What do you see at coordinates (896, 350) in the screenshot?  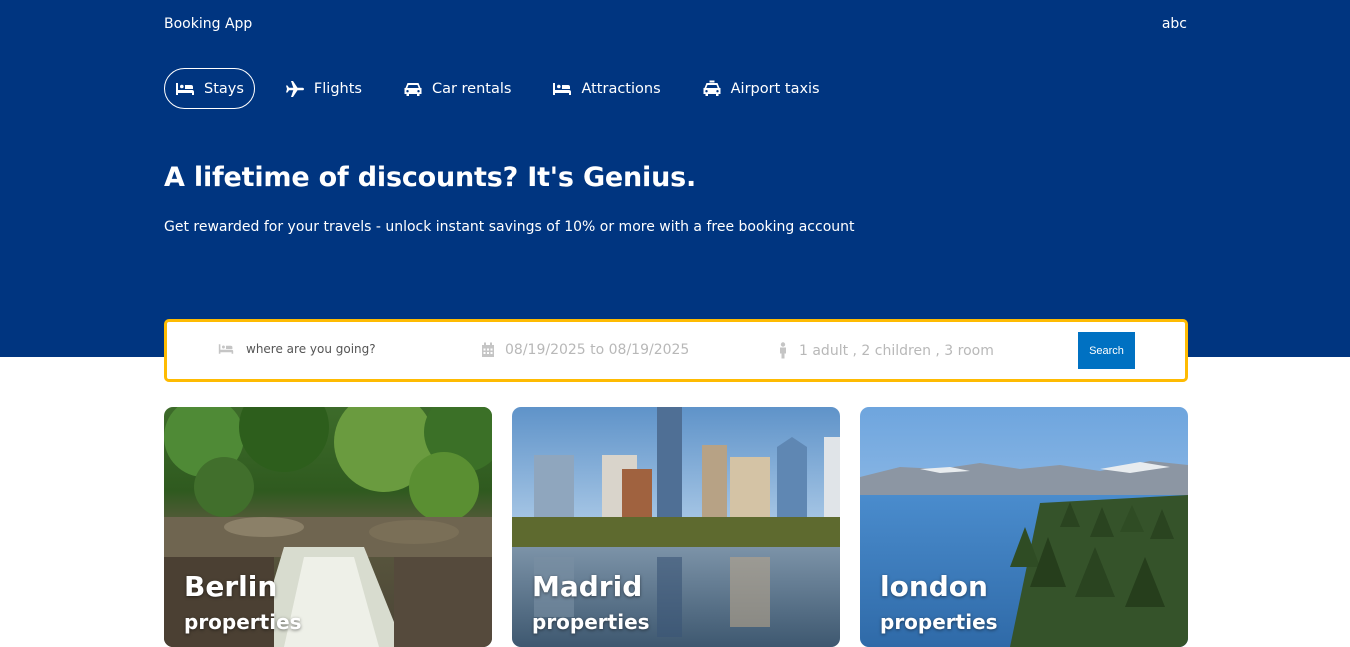 I see `guests-text: 1 adult , 2 children , 3 room` at bounding box center [896, 350].